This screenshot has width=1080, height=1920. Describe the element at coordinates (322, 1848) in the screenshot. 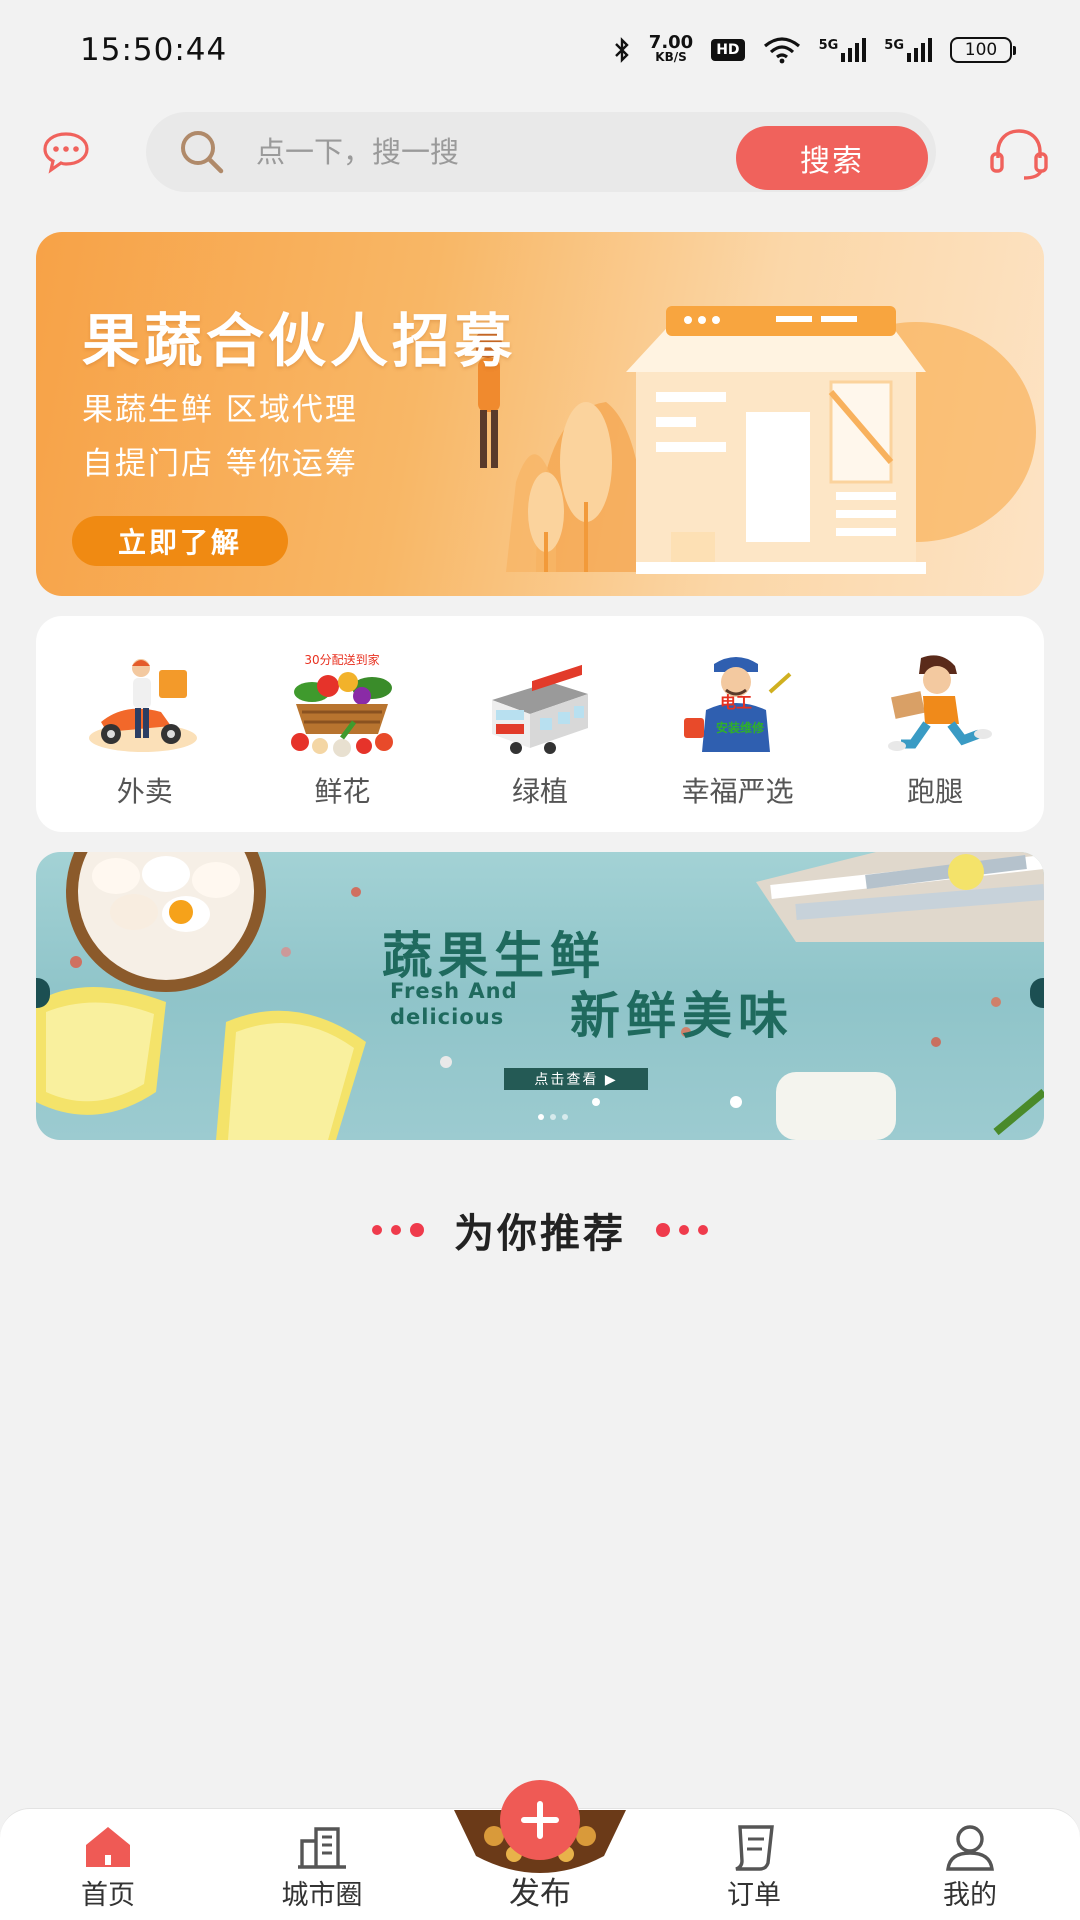

I see `city-buildings-icon` at that location.